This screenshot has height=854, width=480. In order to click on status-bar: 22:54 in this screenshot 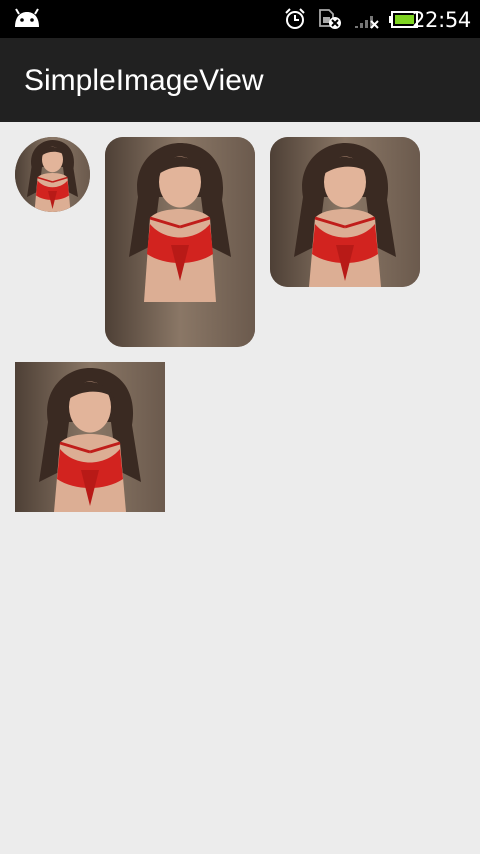, I will do `click(240, 19)`.